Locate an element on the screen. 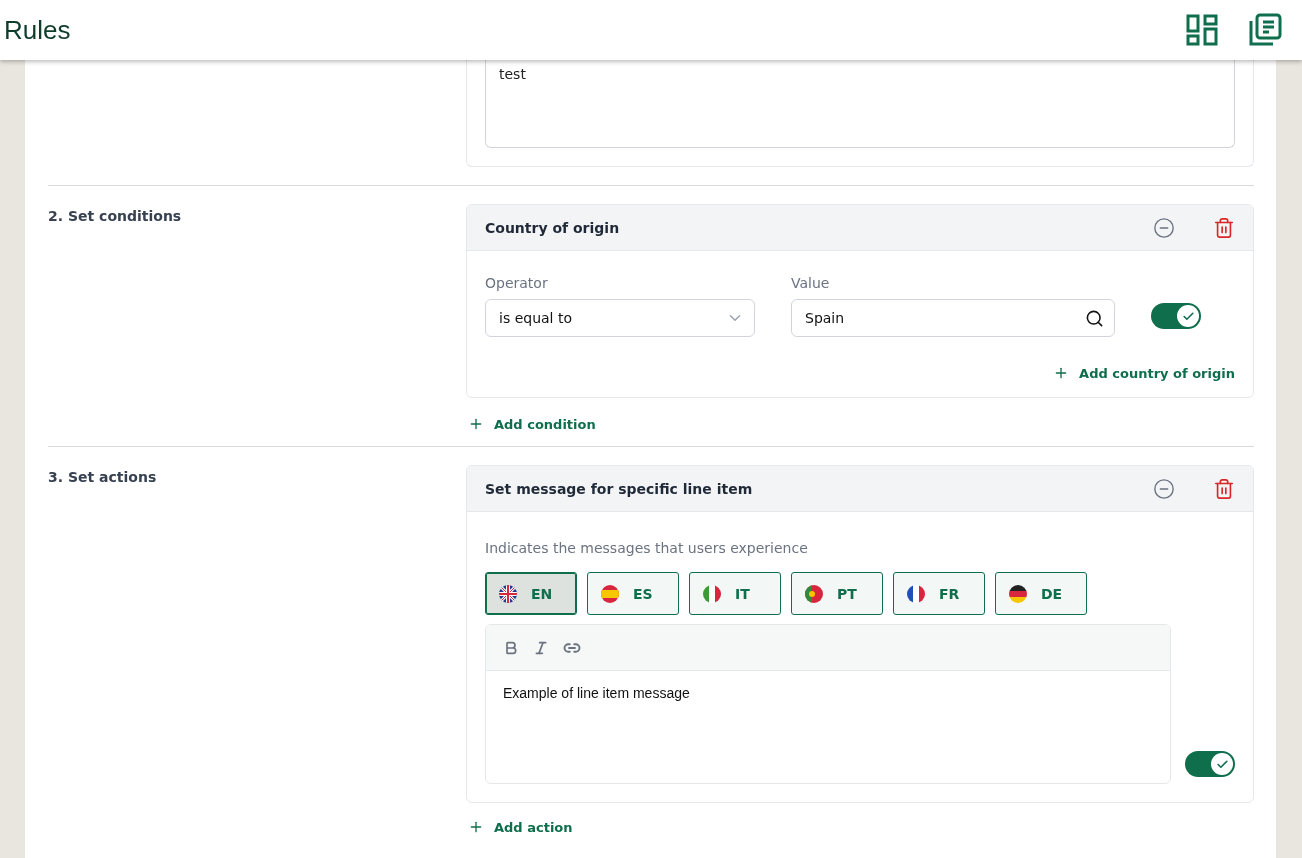 The height and width of the screenshot is (858, 1302). field-label: Operator is located at coordinates (517, 283).